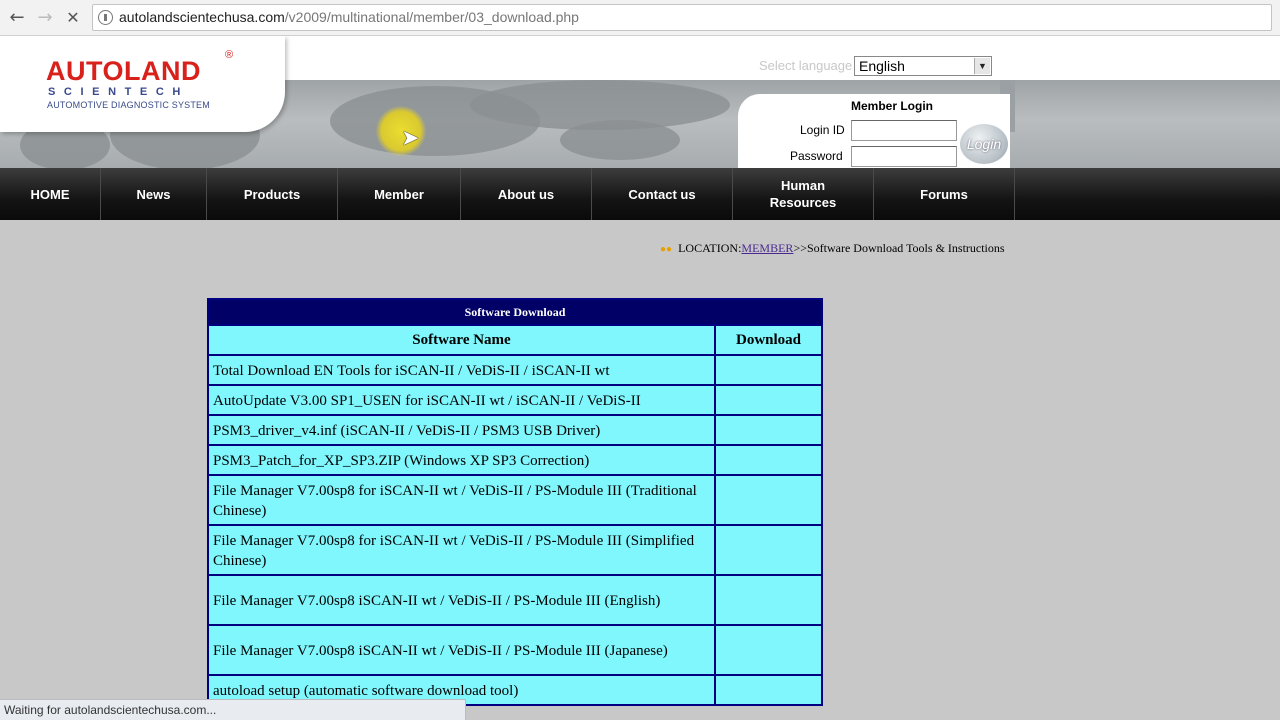 The width and height of the screenshot is (1280, 720). Describe the element at coordinates (899, 248) in the screenshot. I see `breadcrumb-current: >>Software Download Tools & Instructions` at that location.